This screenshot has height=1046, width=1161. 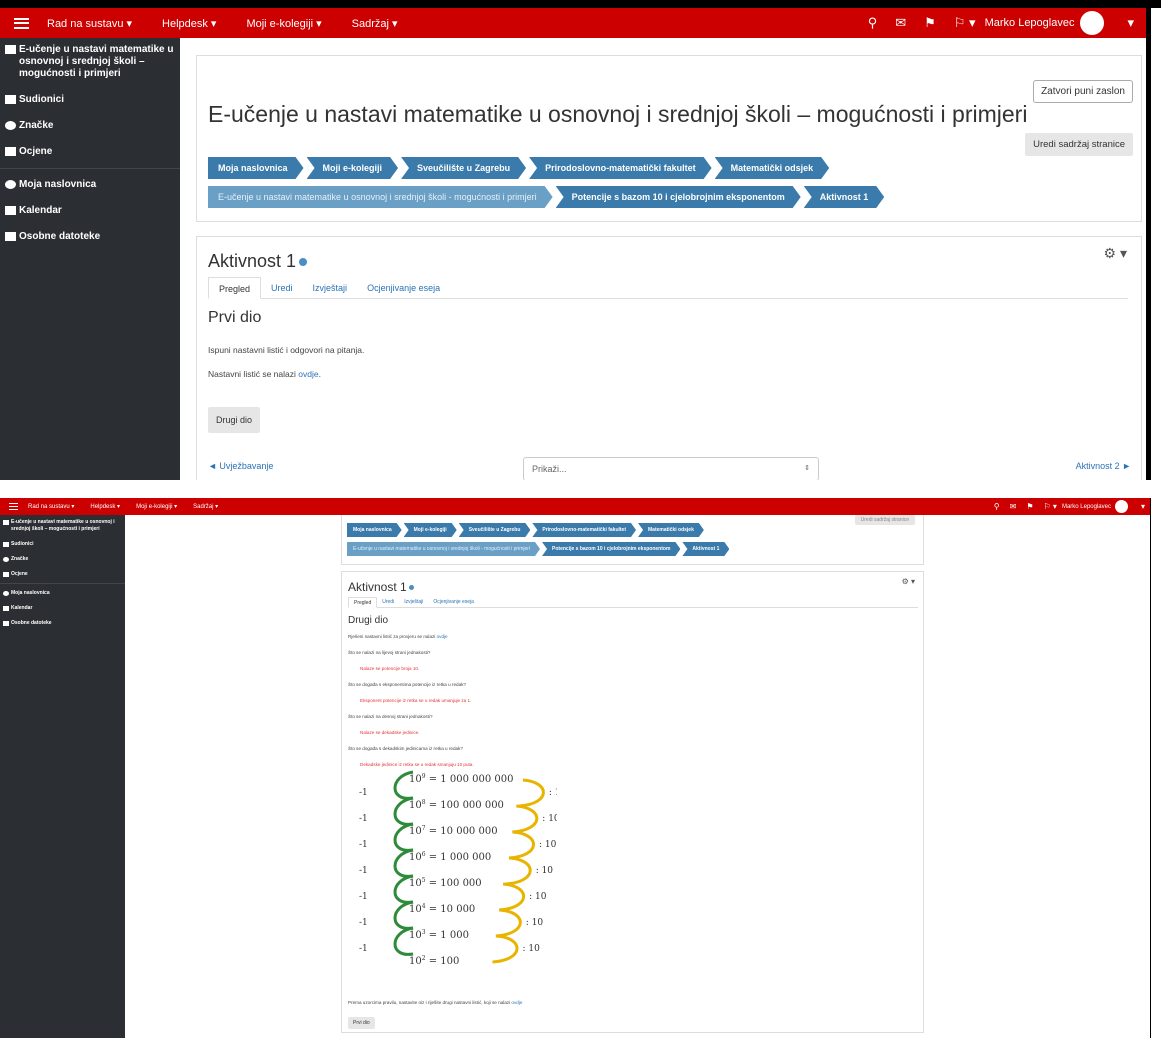 What do you see at coordinates (10, 151) in the screenshot?
I see `table-icon` at bounding box center [10, 151].